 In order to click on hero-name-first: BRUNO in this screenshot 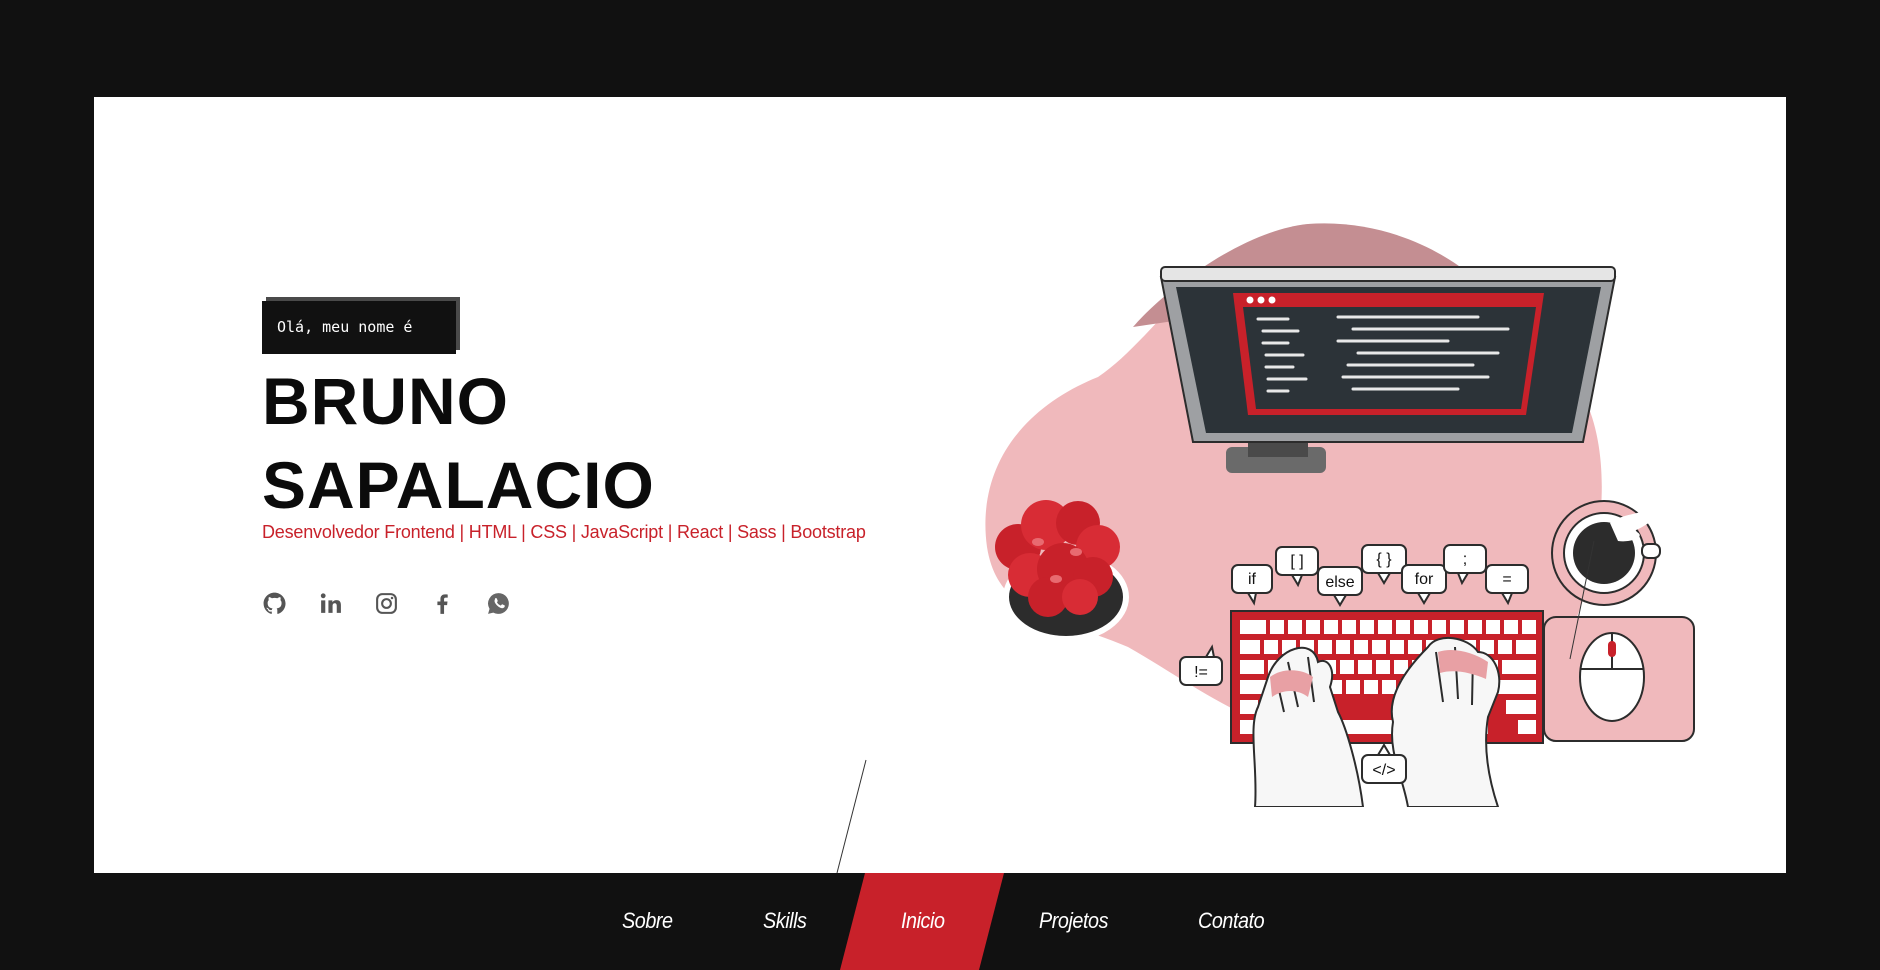, I will do `click(385, 401)`.